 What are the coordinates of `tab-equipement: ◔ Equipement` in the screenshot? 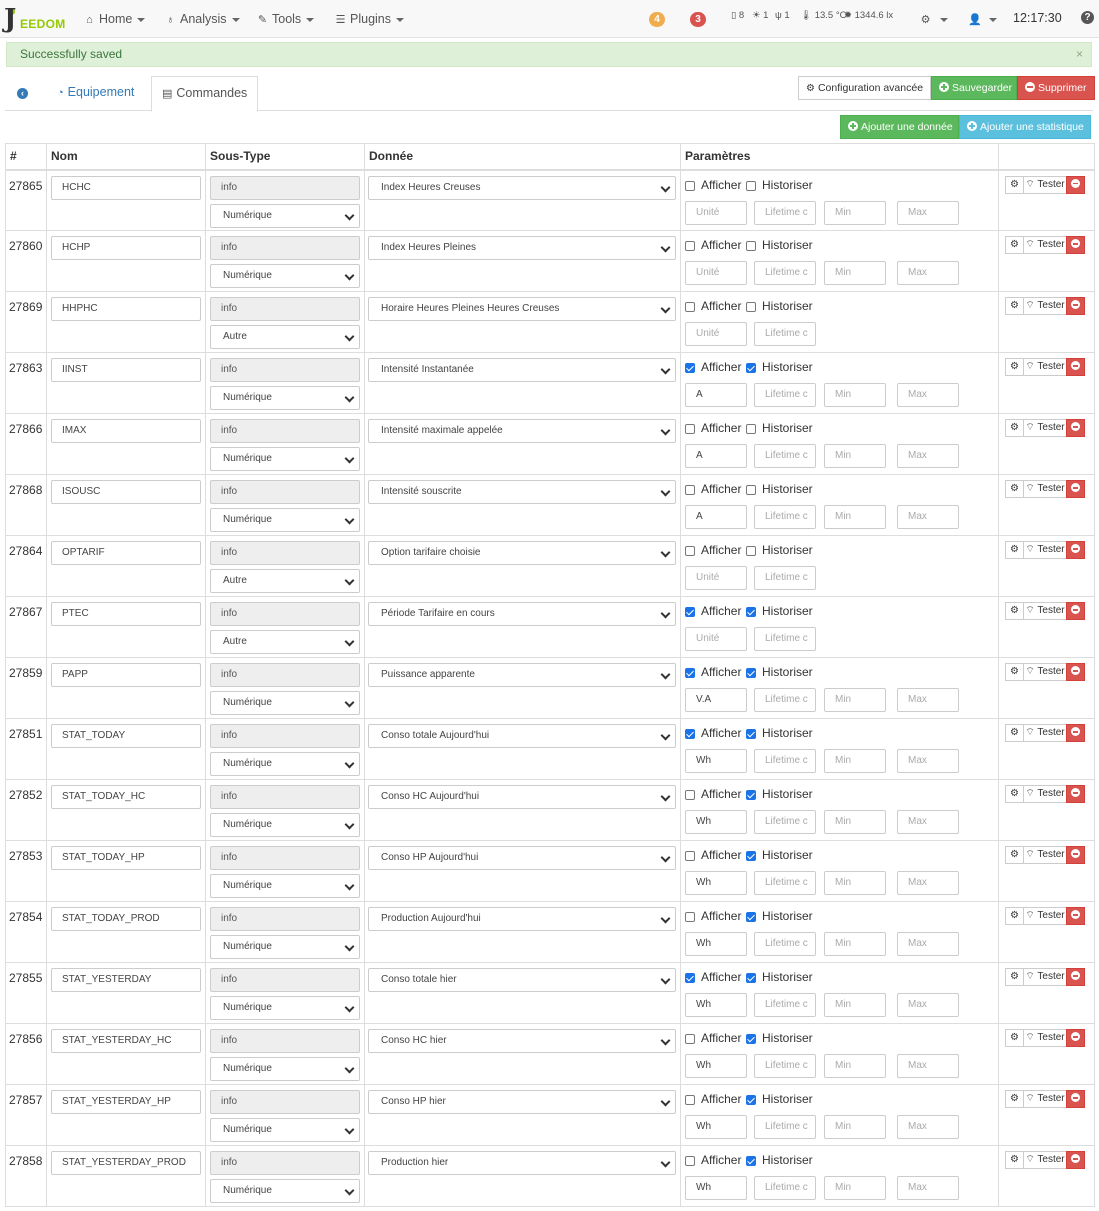 It's located at (95, 93).